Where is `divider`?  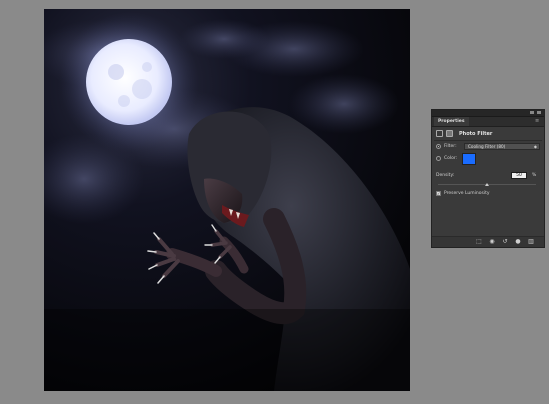 divider is located at coordinates (488, 140).